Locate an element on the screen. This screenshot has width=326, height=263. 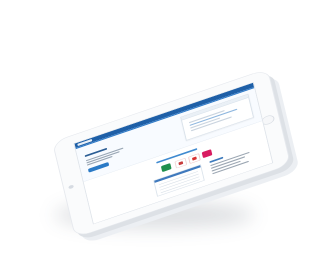
pink-app-icon is located at coordinates (207, 154).